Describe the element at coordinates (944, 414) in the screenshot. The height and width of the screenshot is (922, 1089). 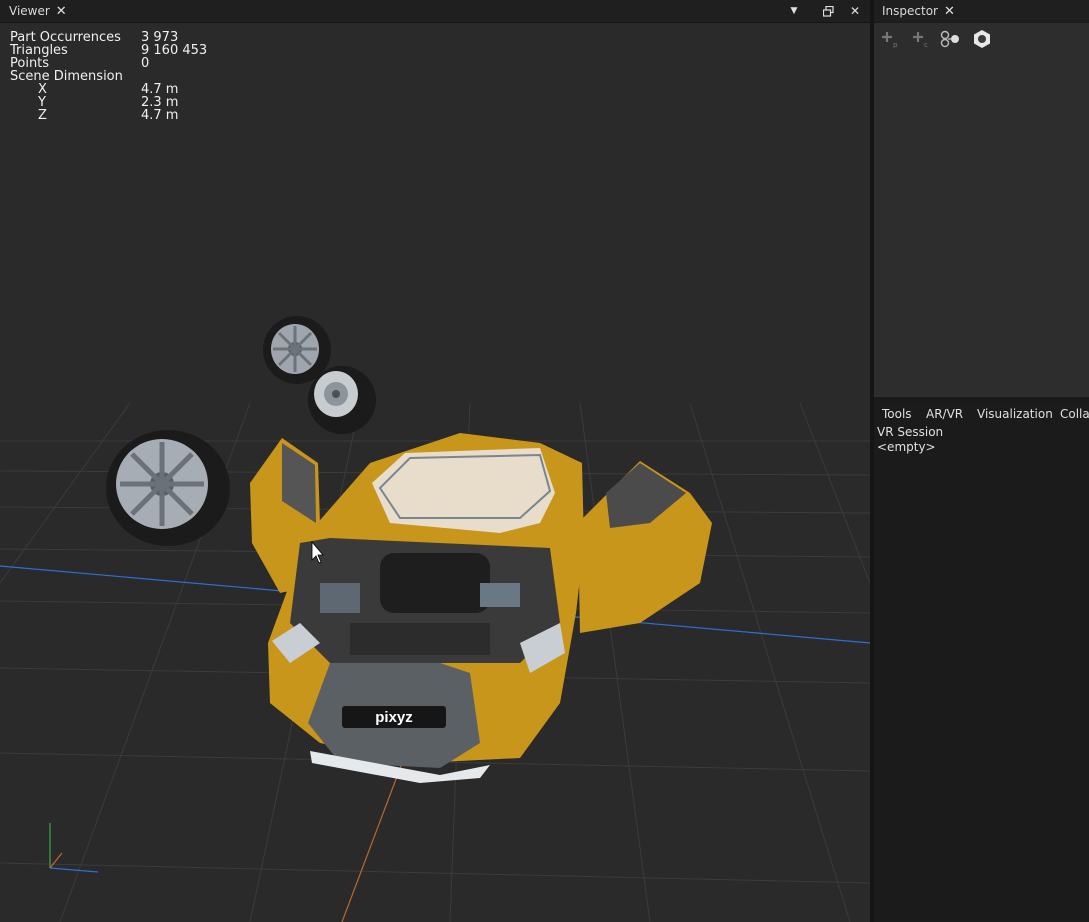
I see `tab-ar-vr: AR/VR` at that location.